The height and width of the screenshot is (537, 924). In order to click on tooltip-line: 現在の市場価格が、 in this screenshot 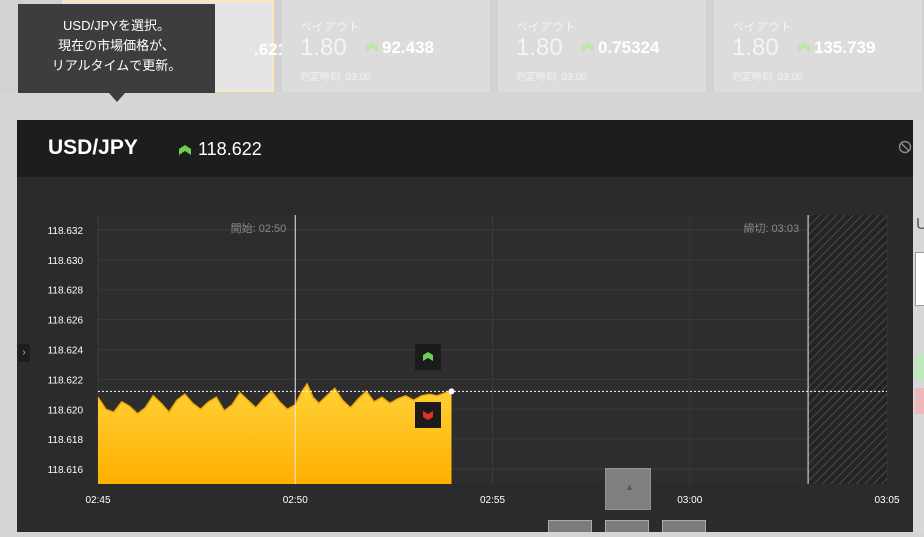, I will do `click(116, 45)`.